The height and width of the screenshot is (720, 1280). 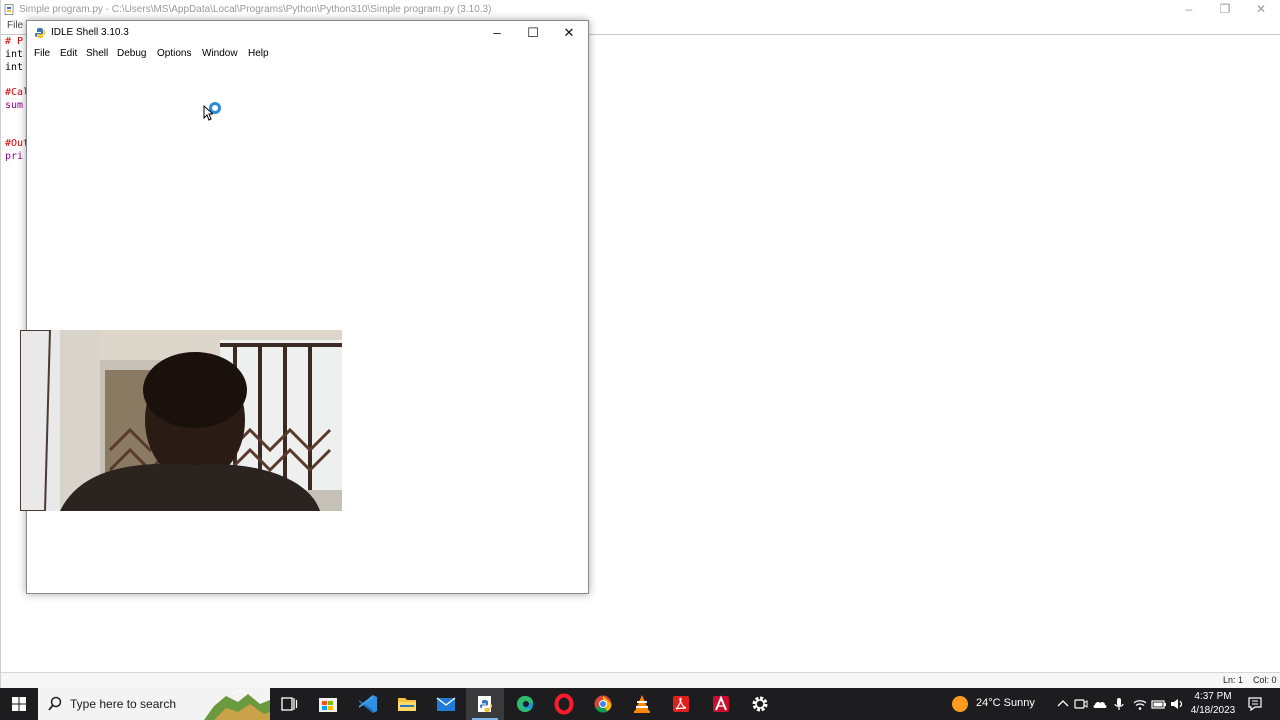 I want to click on taskbar-settings-app, so click(x=760, y=704).